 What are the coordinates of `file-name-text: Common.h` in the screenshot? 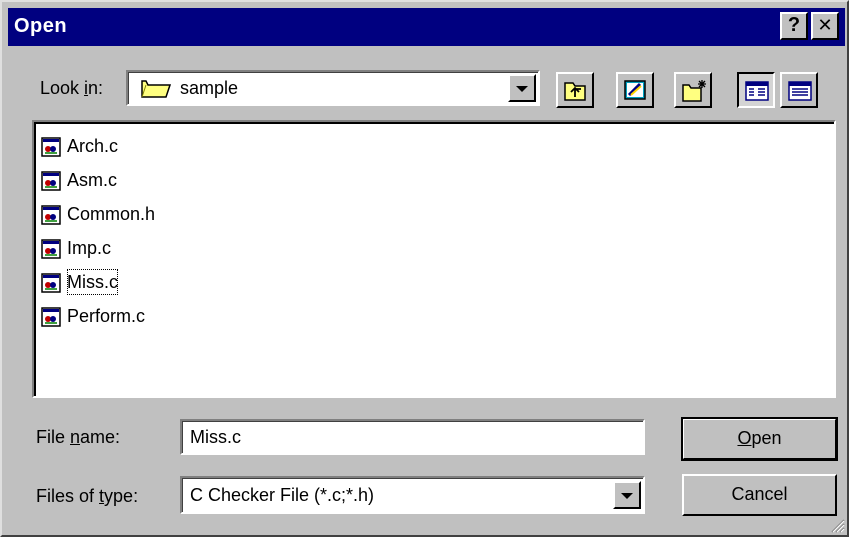 It's located at (111, 214).